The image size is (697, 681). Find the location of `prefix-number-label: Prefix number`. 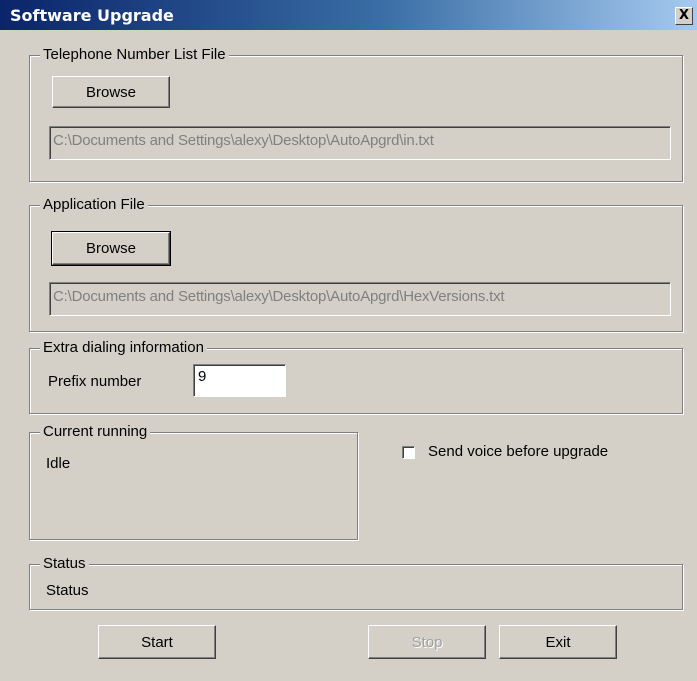

prefix-number-label: Prefix number is located at coordinates (95, 381).